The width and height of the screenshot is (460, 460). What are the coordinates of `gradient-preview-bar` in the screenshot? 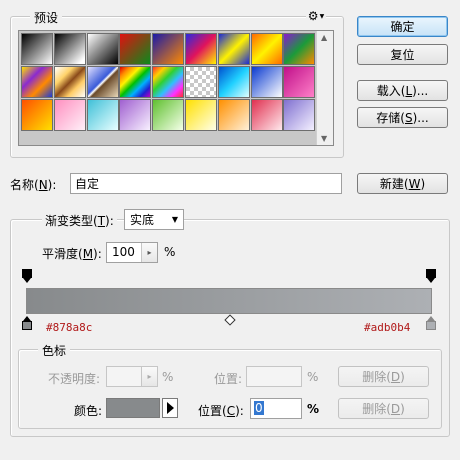 It's located at (229, 301).